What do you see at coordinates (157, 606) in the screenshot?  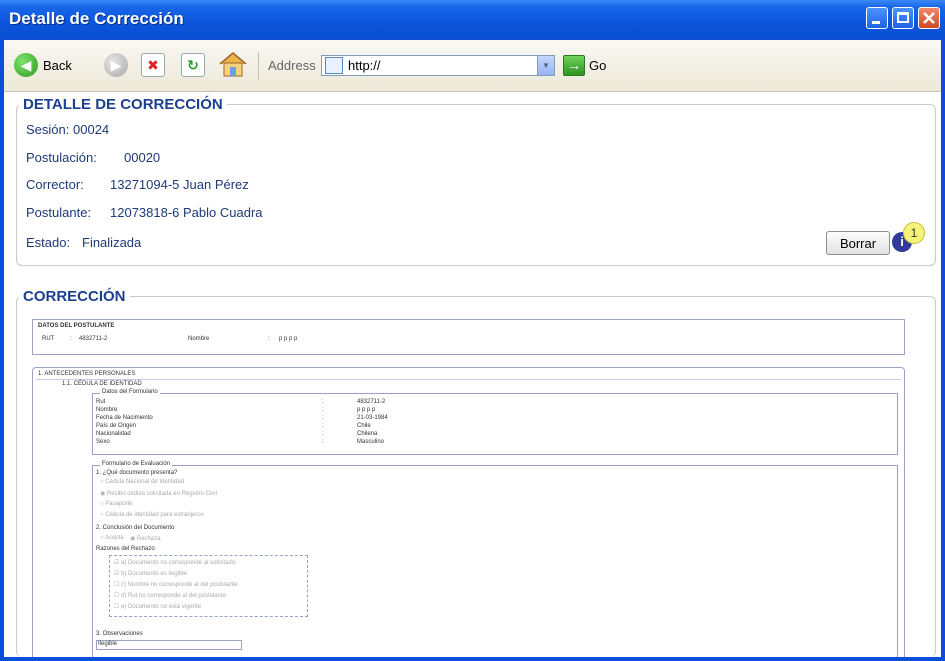 I see `reason-checkbox: ☐ e) Documento no está vigente` at bounding box center [157, 606].